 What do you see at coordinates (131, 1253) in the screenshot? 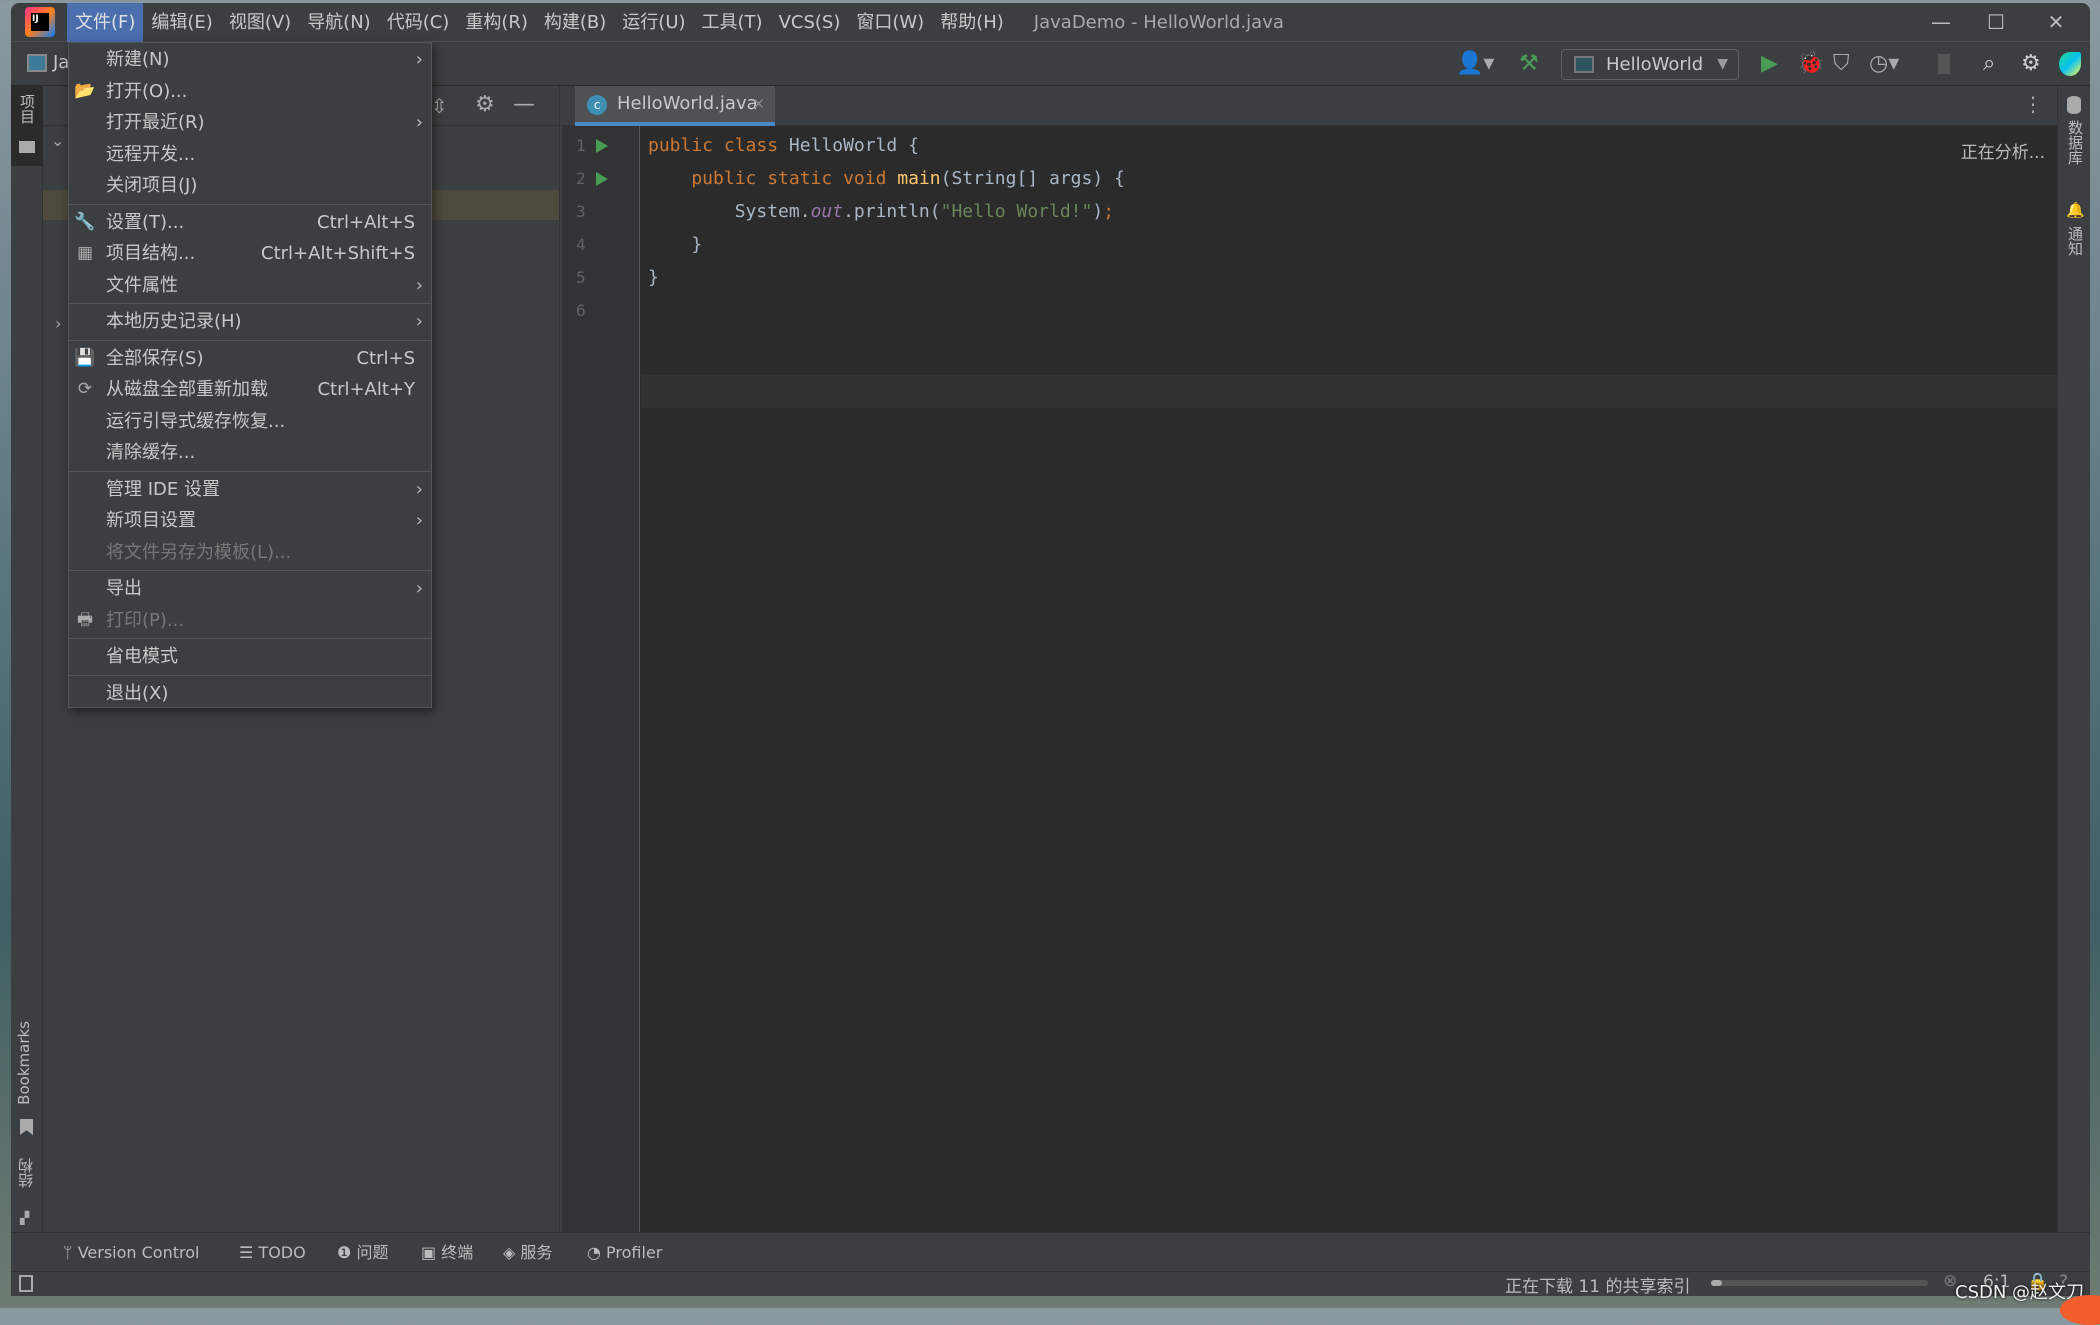
I see `tool-version-control: ᛘ Version Control` at bounding box center [131, 1253].